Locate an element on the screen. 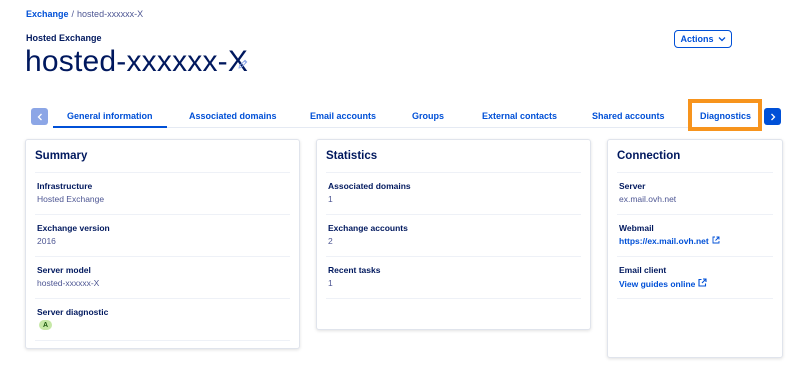 The height and width of the screenshot is (366, 800). statistics-title: Statistics is located at coordinates (352, 156).